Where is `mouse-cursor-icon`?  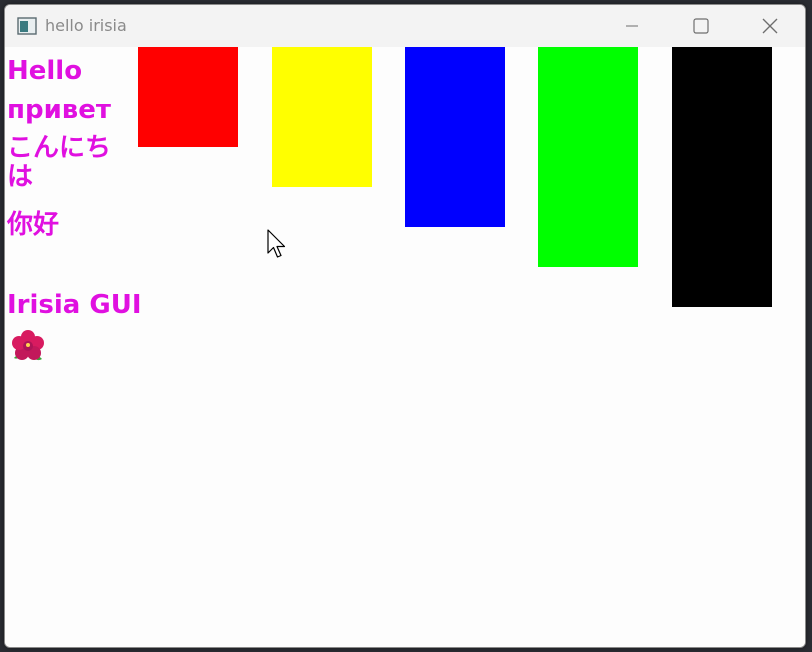
mouse-cursor-icon is located at coordinates (276, 243).